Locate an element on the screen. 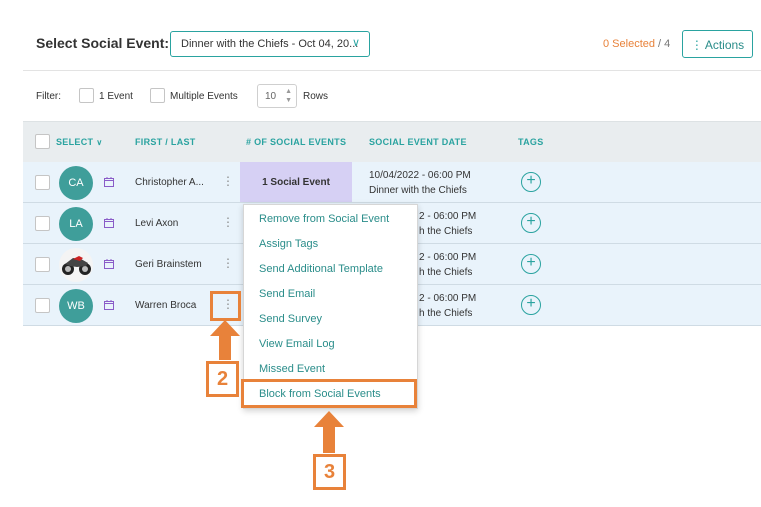 This screenshot has height=507, width=761. select-event-label: Select Social Event: is located at coordinates (103, 43).